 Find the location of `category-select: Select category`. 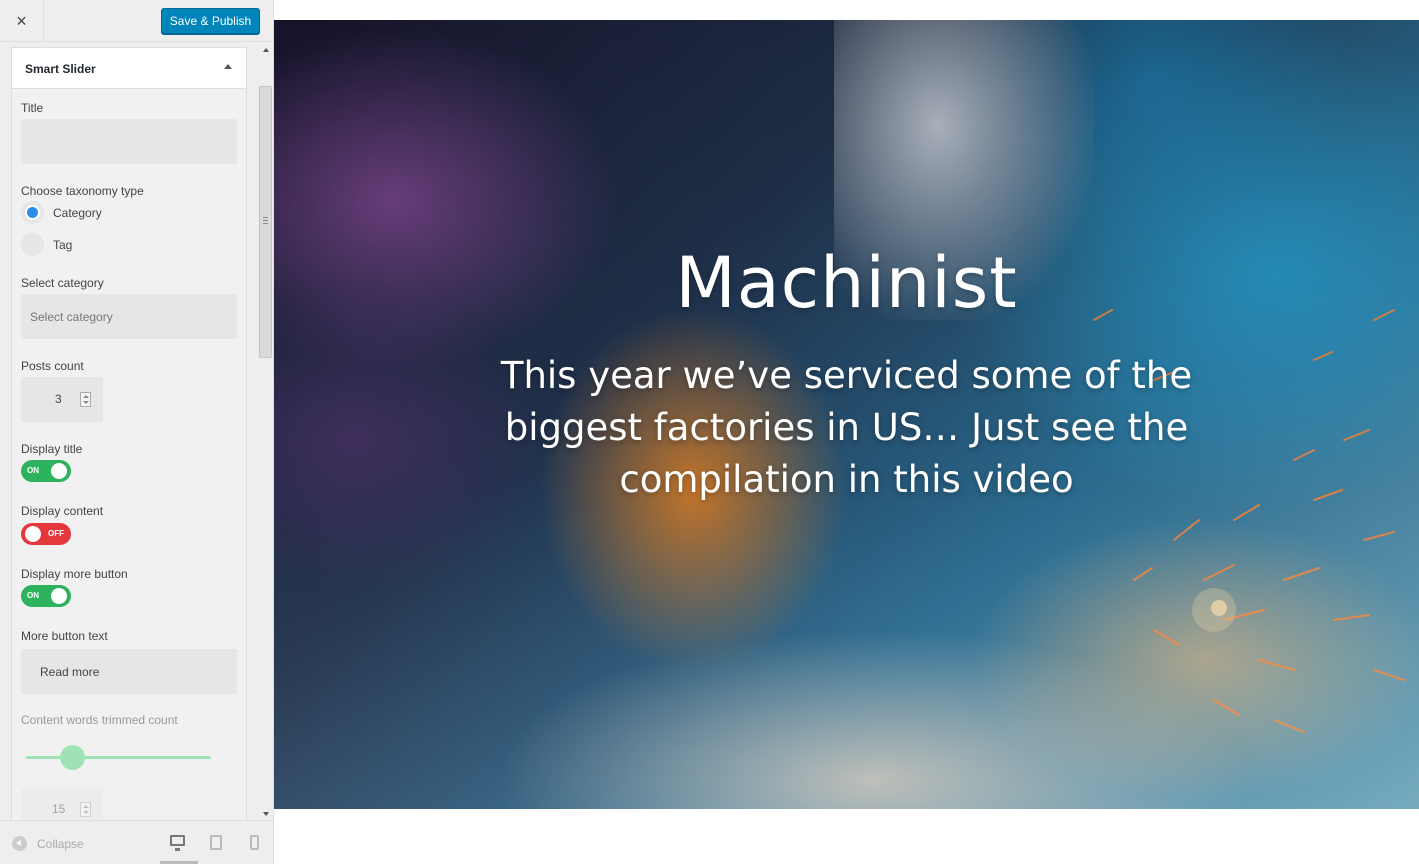

category-select: Select category is located at coordinates (129, 316).